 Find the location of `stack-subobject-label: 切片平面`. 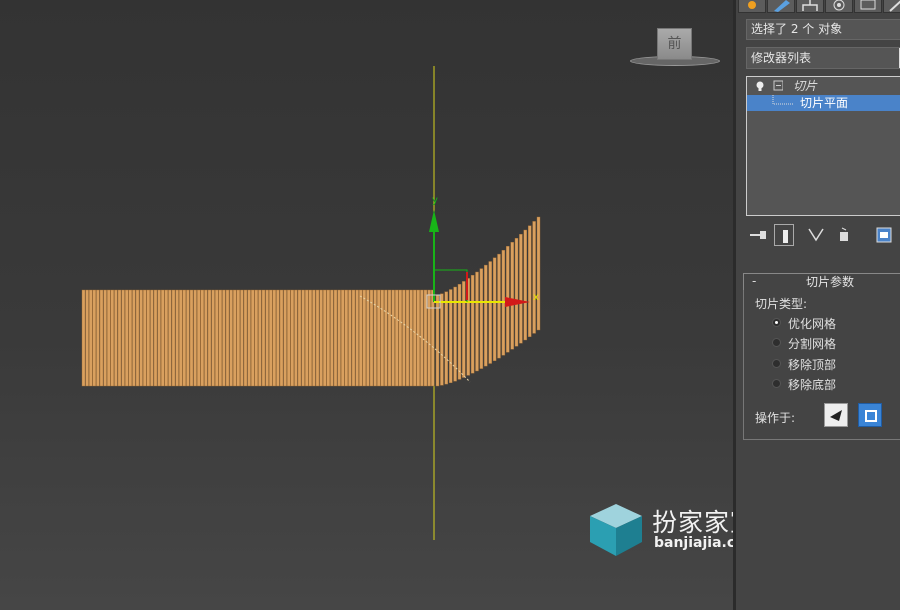

stack-subobject-label: 切片平面 is located at coordinates (824, 103).